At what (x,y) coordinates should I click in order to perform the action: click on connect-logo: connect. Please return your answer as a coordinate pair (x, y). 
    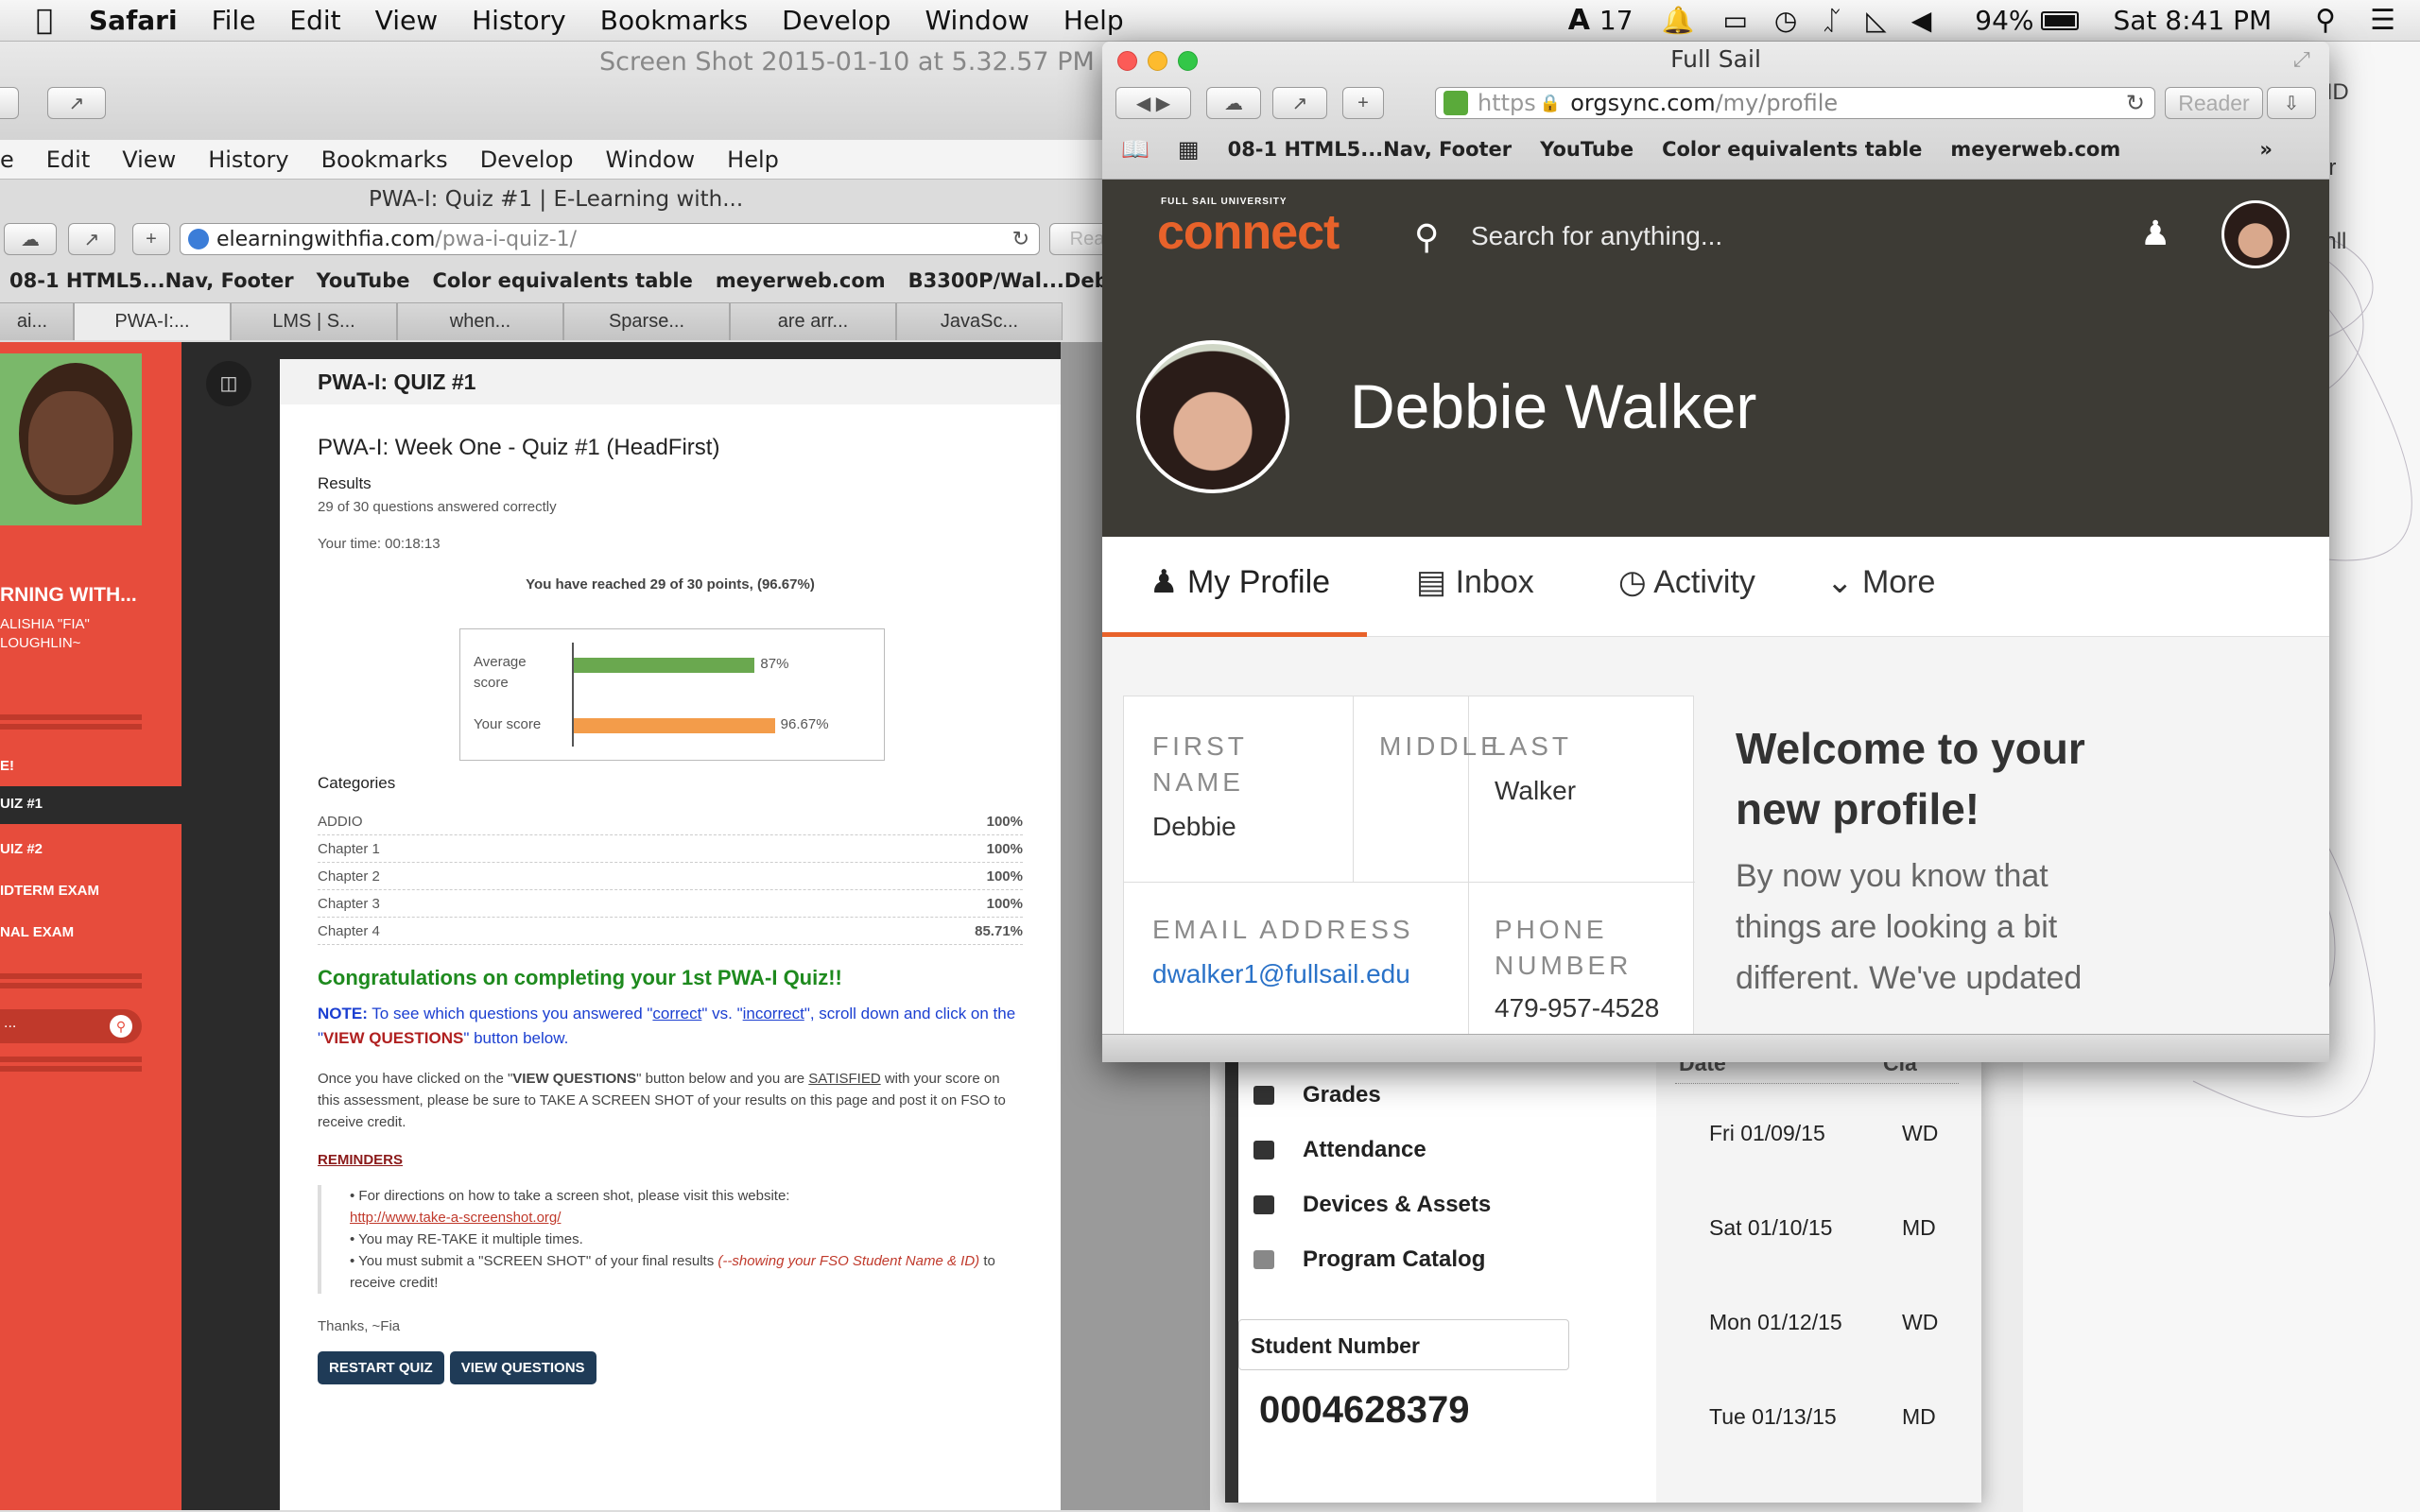
    Looking at the image, I should click on (1248, 232).